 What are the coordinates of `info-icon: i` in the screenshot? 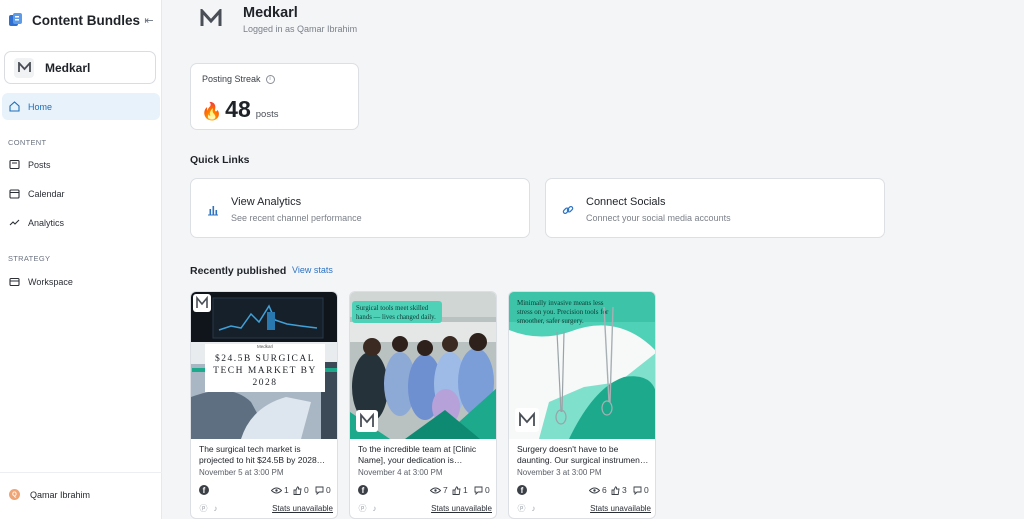 It's located at (270, 79).